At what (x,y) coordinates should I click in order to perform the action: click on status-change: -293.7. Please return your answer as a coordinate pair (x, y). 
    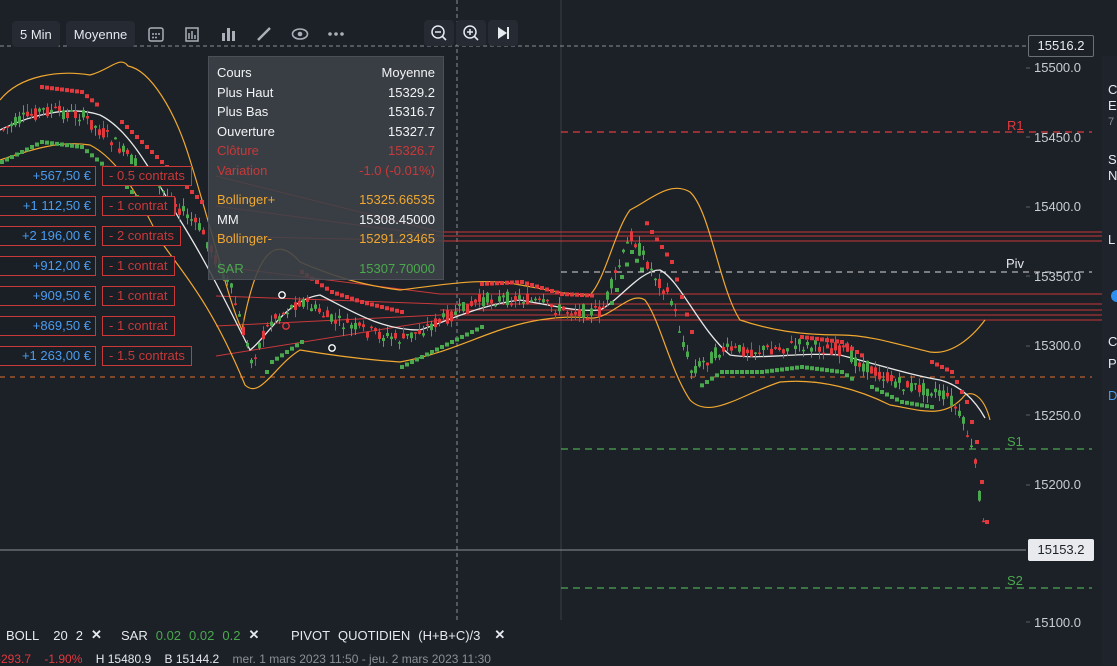
    Looking at the image, I should click on (16, 659).